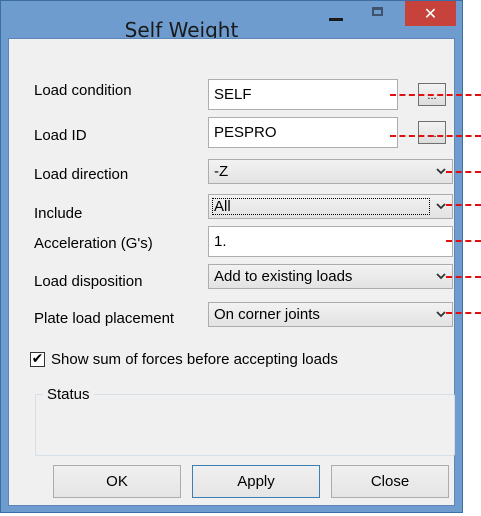 This screenshot has height=516, width=481. I want to click on load-direction-label: Load direction, so click(81, 174).